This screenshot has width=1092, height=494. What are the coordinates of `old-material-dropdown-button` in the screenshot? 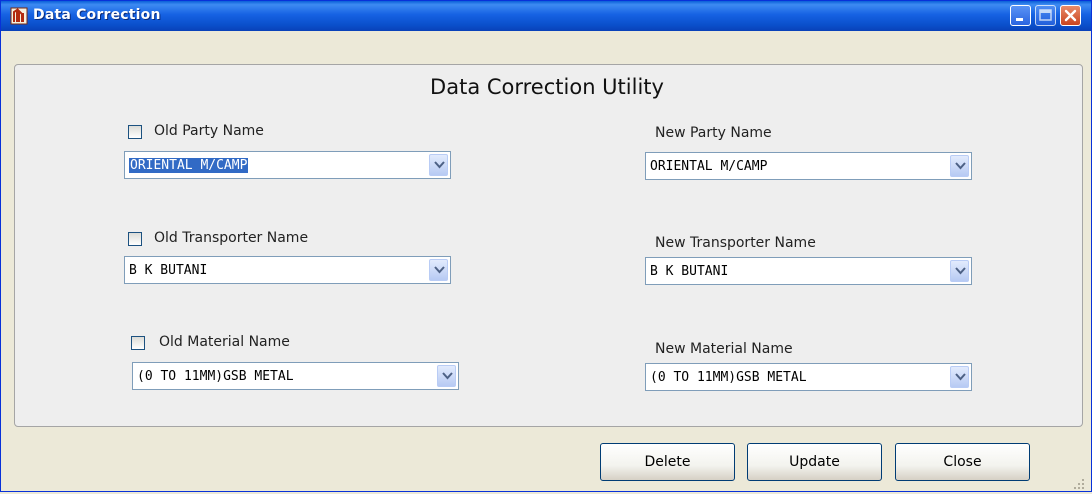 It's located at (446, 376).